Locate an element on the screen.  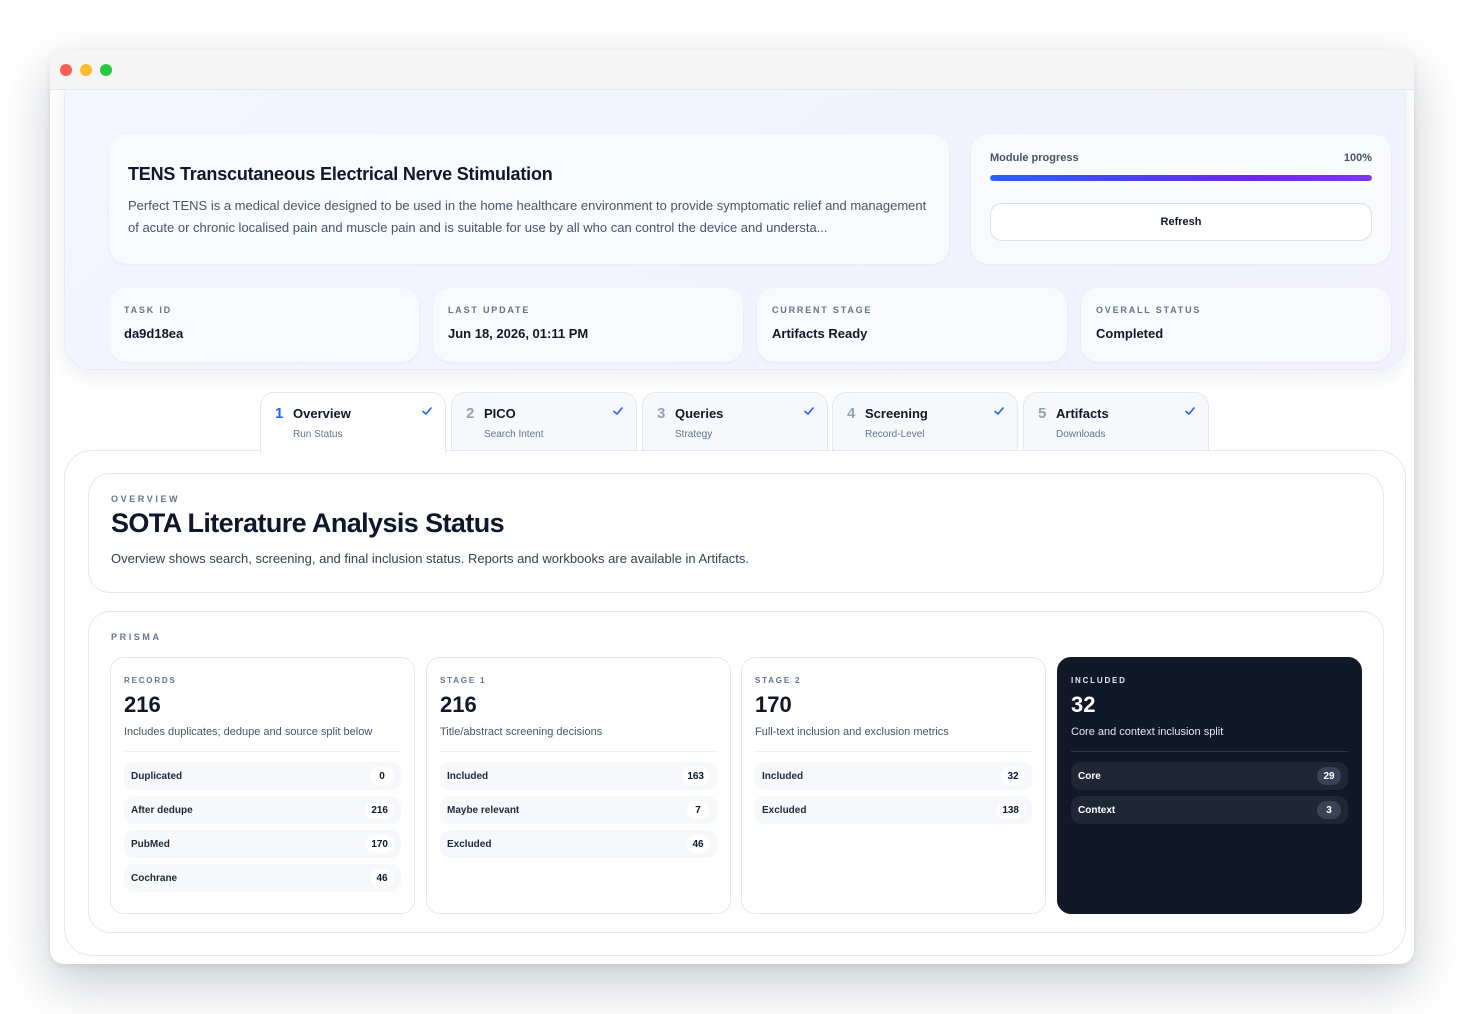
progress-percent: 100% is located at coordinates (1357, 158).